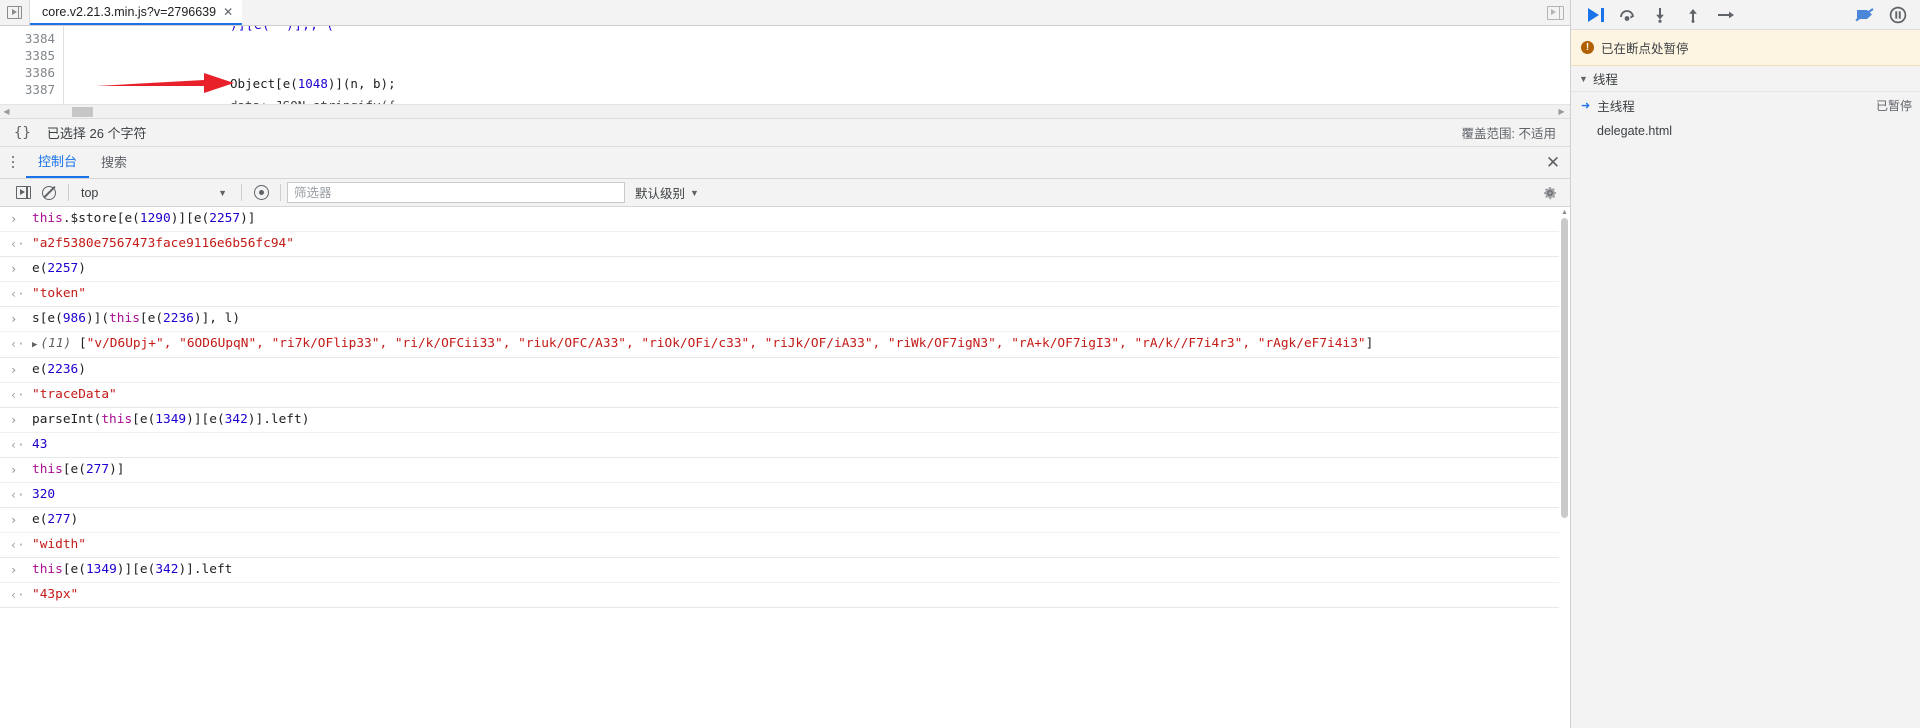  I want to click on chevron-down-icon: ▼, so click(694, 192).